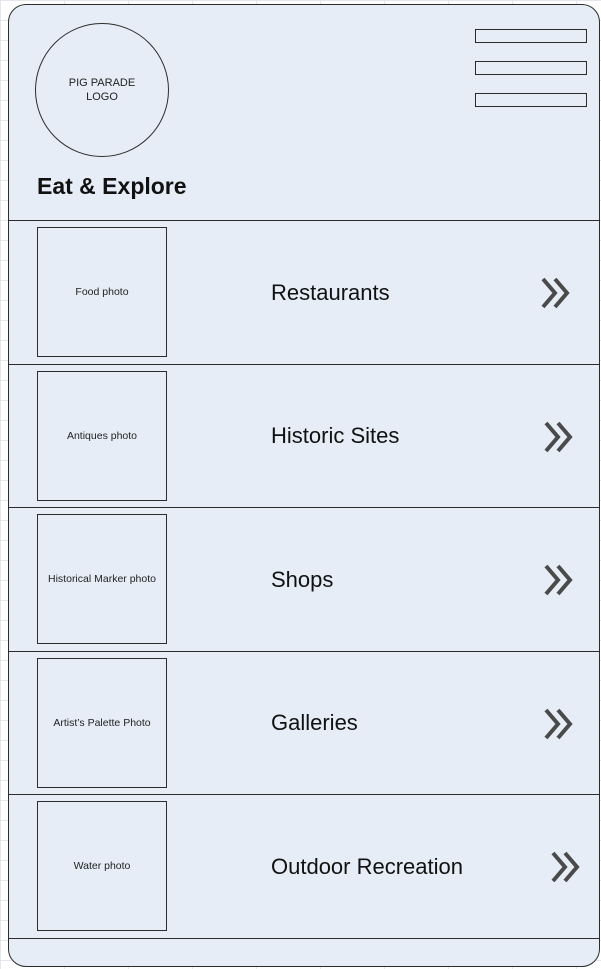 Image resolution: width=601 pixels, height=969 pixels. Describe the element at coordinates (102, 866) in the screenshot. I see `water-photo-placeholder: Water photo` at that location.